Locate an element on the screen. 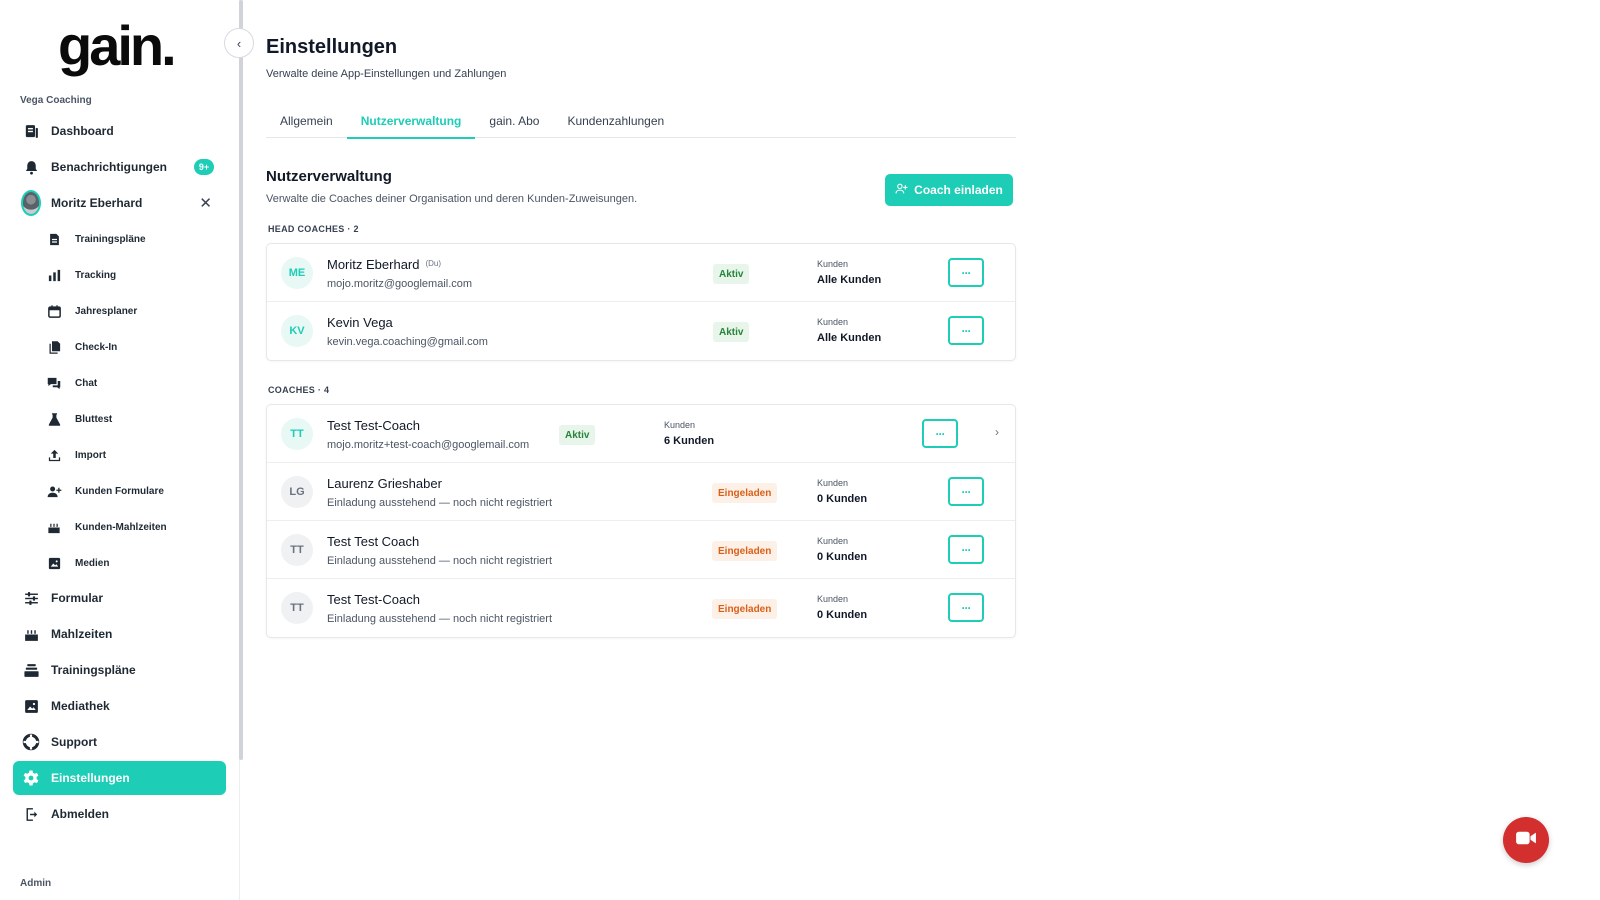 The height and width of the screenshot is (900, 1600). sidebar-subitem-bluttest: Bluttest is located at coordinates (135, 419).